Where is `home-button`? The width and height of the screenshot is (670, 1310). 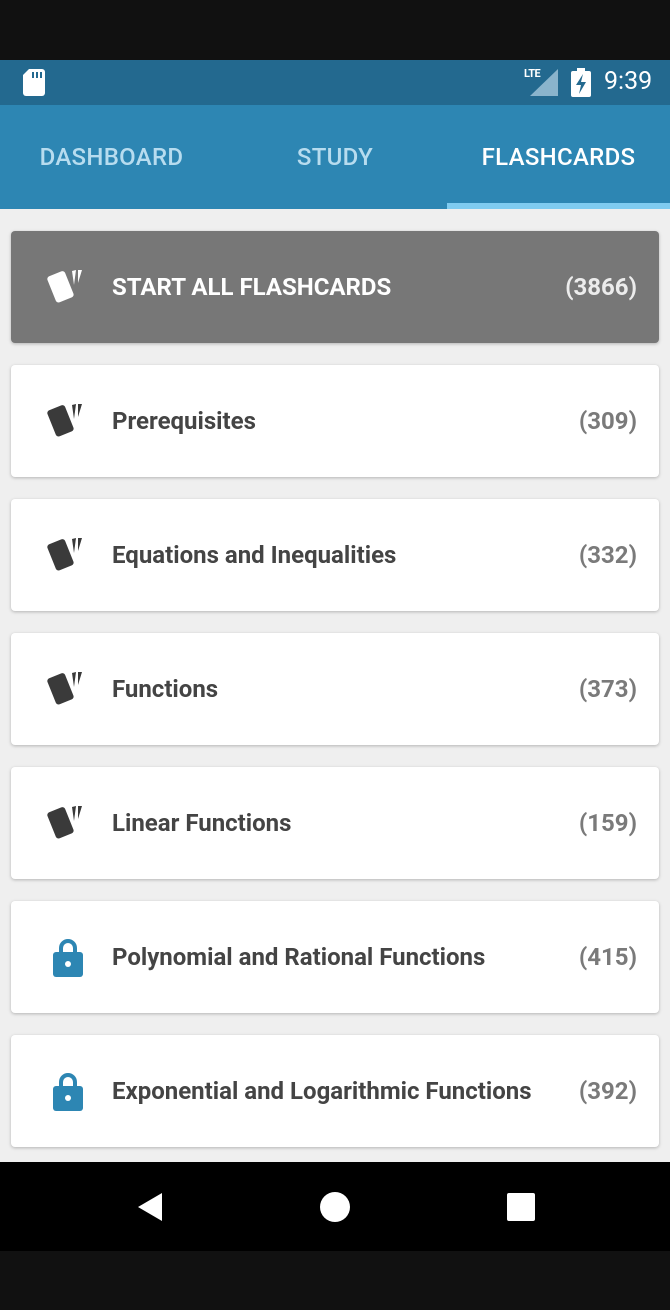
home-button is located at coordinates (335, 1206).